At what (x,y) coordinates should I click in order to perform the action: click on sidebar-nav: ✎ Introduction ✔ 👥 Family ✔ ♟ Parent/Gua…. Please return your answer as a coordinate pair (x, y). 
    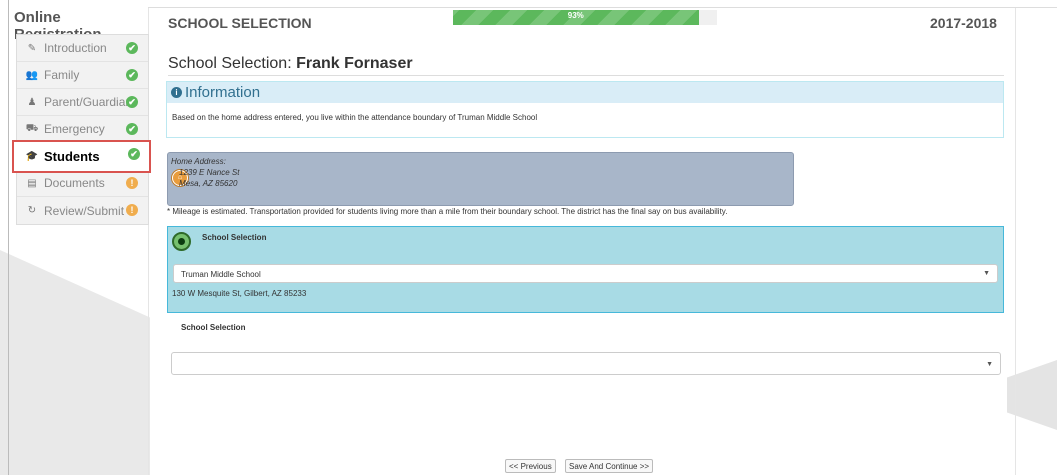
    Looking at the image, I should click on (81, 129).